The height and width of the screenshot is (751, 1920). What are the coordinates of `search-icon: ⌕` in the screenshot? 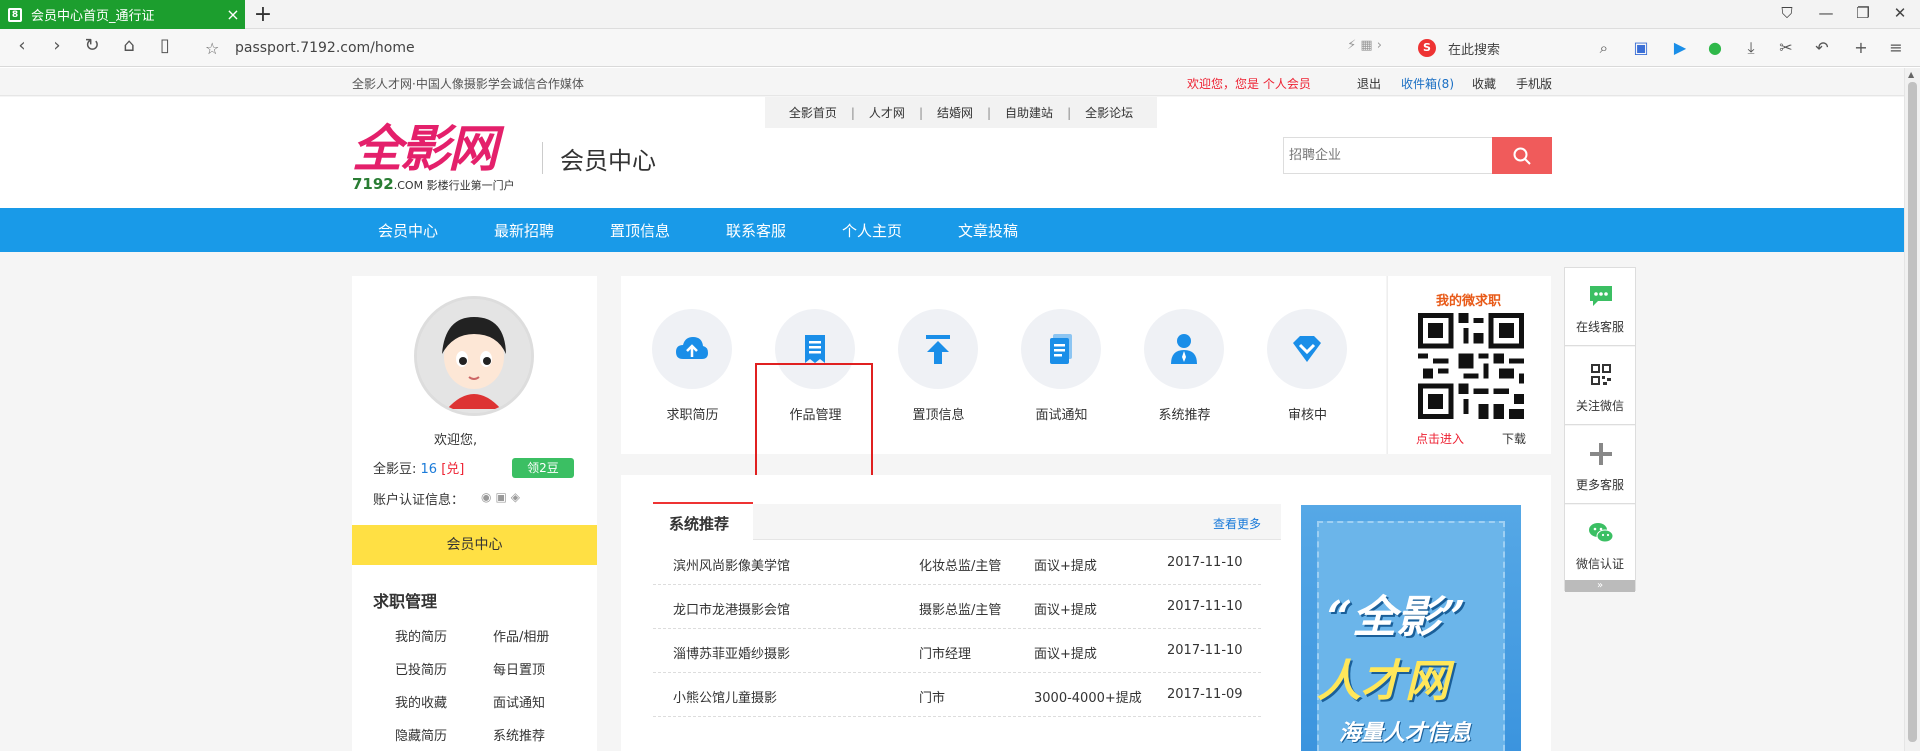 It's located at (1604, 48).